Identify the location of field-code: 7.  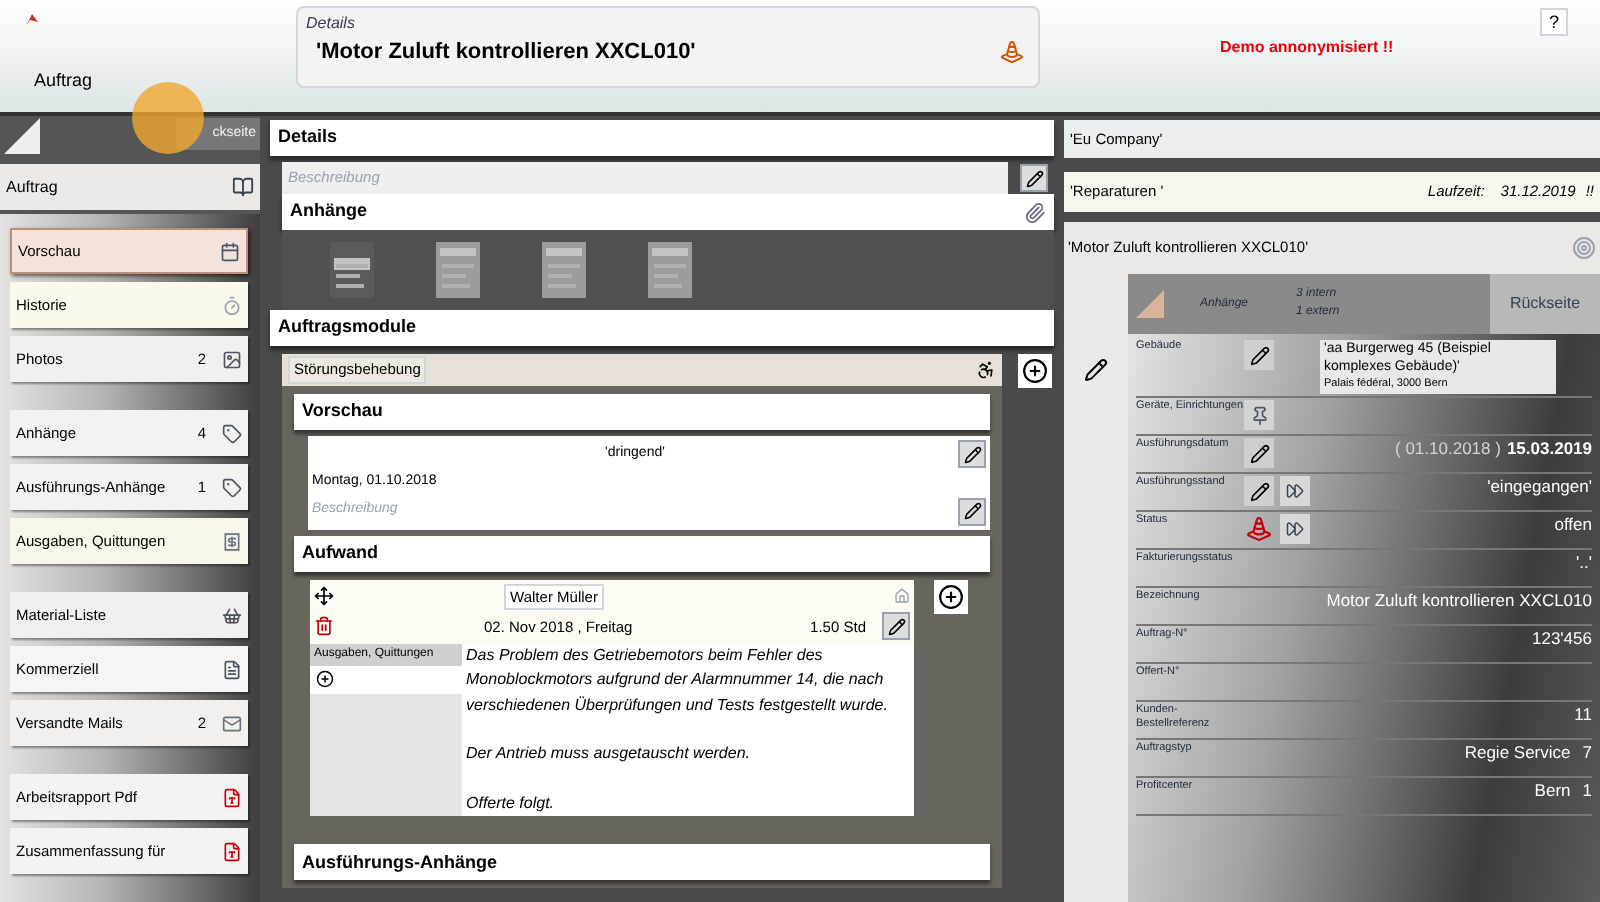
(1587, 754).